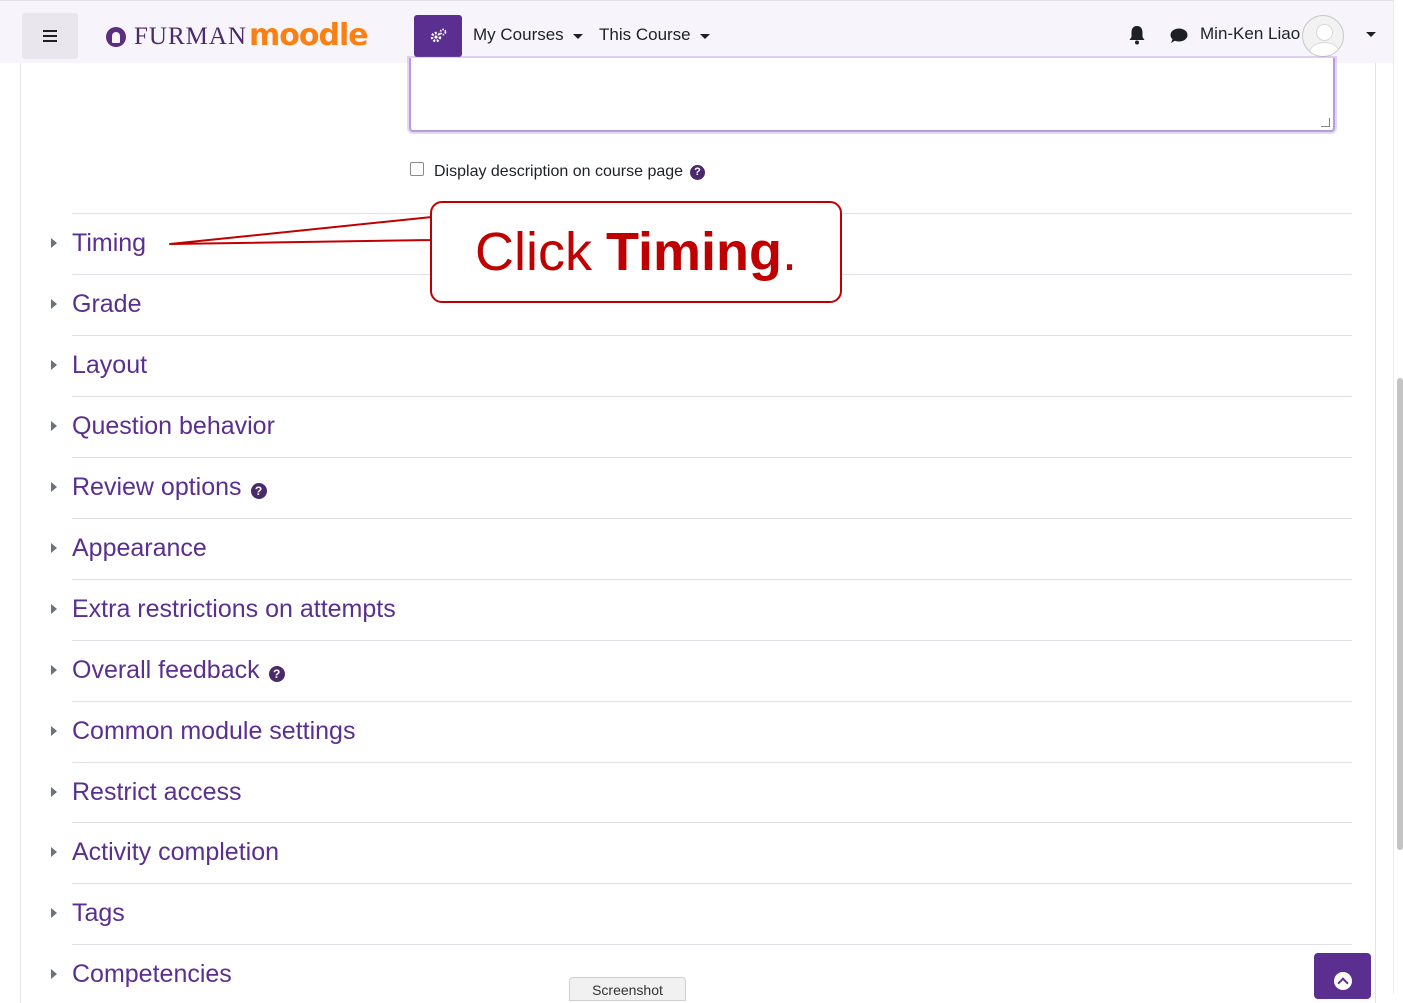  I want to click on this-course-menu: This Course, so click(654, 35).